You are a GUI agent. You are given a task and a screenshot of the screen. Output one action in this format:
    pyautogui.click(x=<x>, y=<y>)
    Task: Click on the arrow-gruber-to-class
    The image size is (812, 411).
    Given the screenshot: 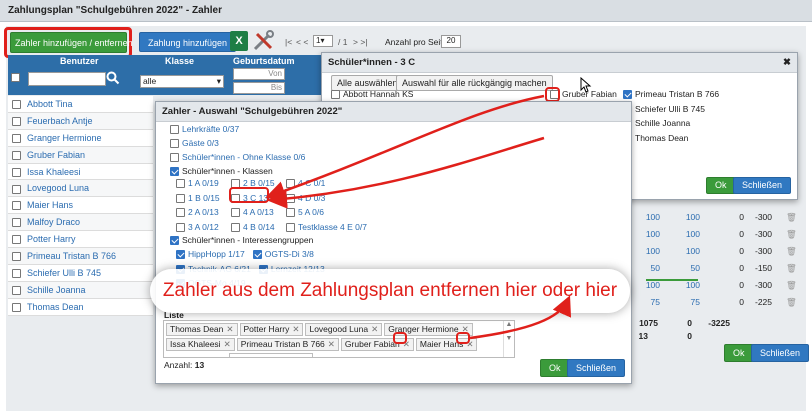 What is the action you would take?
    pyautogui.click(x=405, y=147)
    